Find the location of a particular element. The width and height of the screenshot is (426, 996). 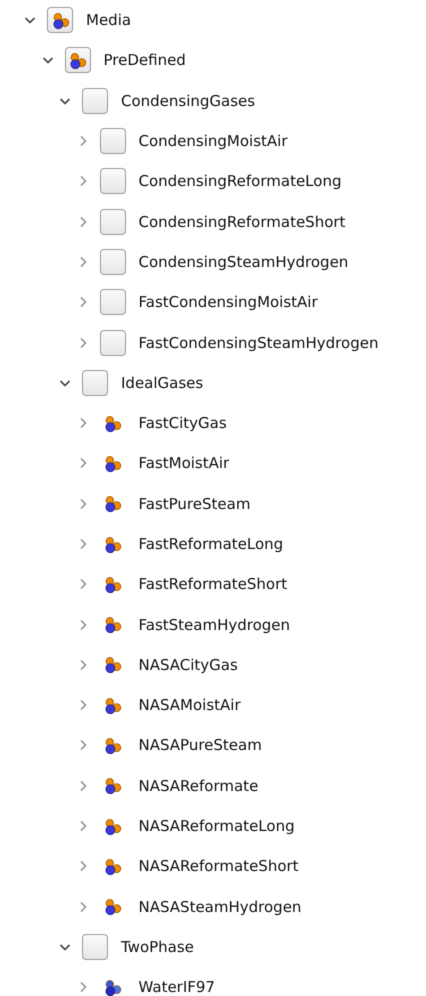

tree-item-label: NASASteamHydrogen is located at coordinates (220, 907).